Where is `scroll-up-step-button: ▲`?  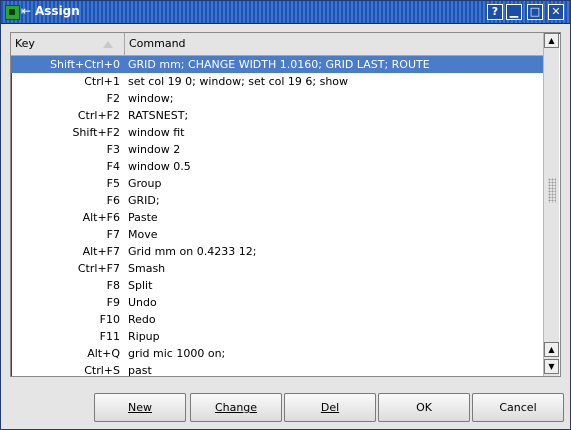
scroll-up-step-button: ▲ is located at coordinates (551, 349).